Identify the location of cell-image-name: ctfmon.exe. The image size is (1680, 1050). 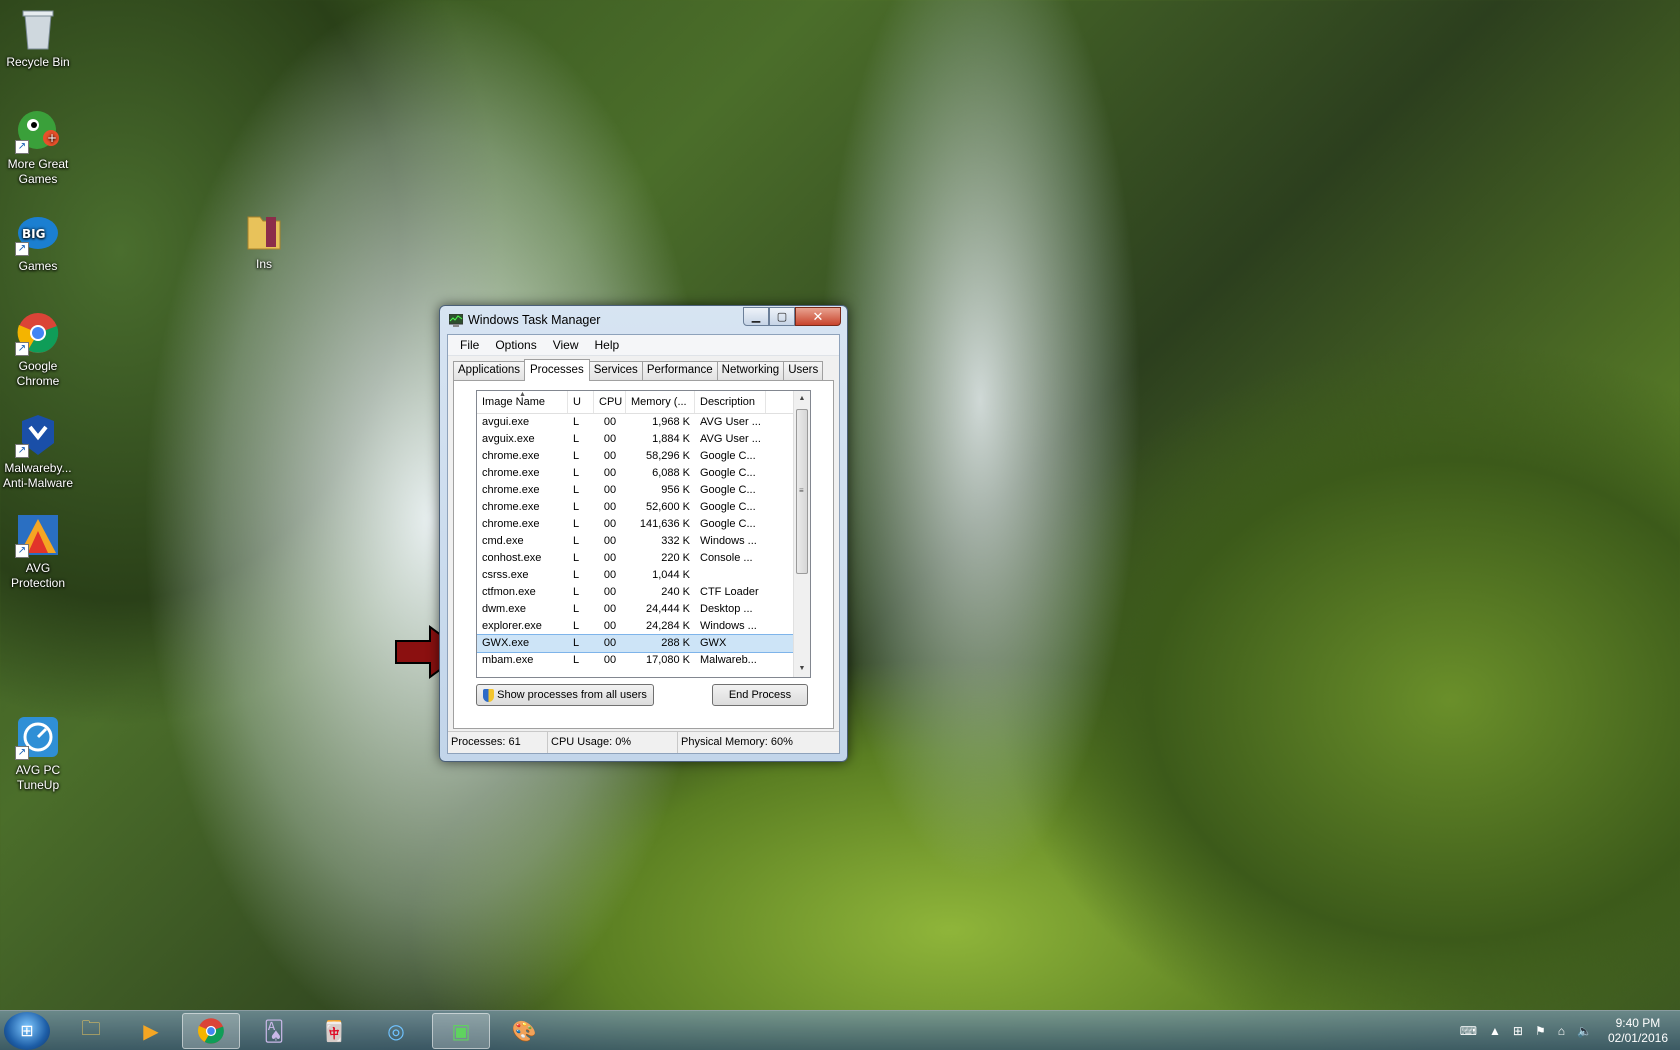
(509, 592).